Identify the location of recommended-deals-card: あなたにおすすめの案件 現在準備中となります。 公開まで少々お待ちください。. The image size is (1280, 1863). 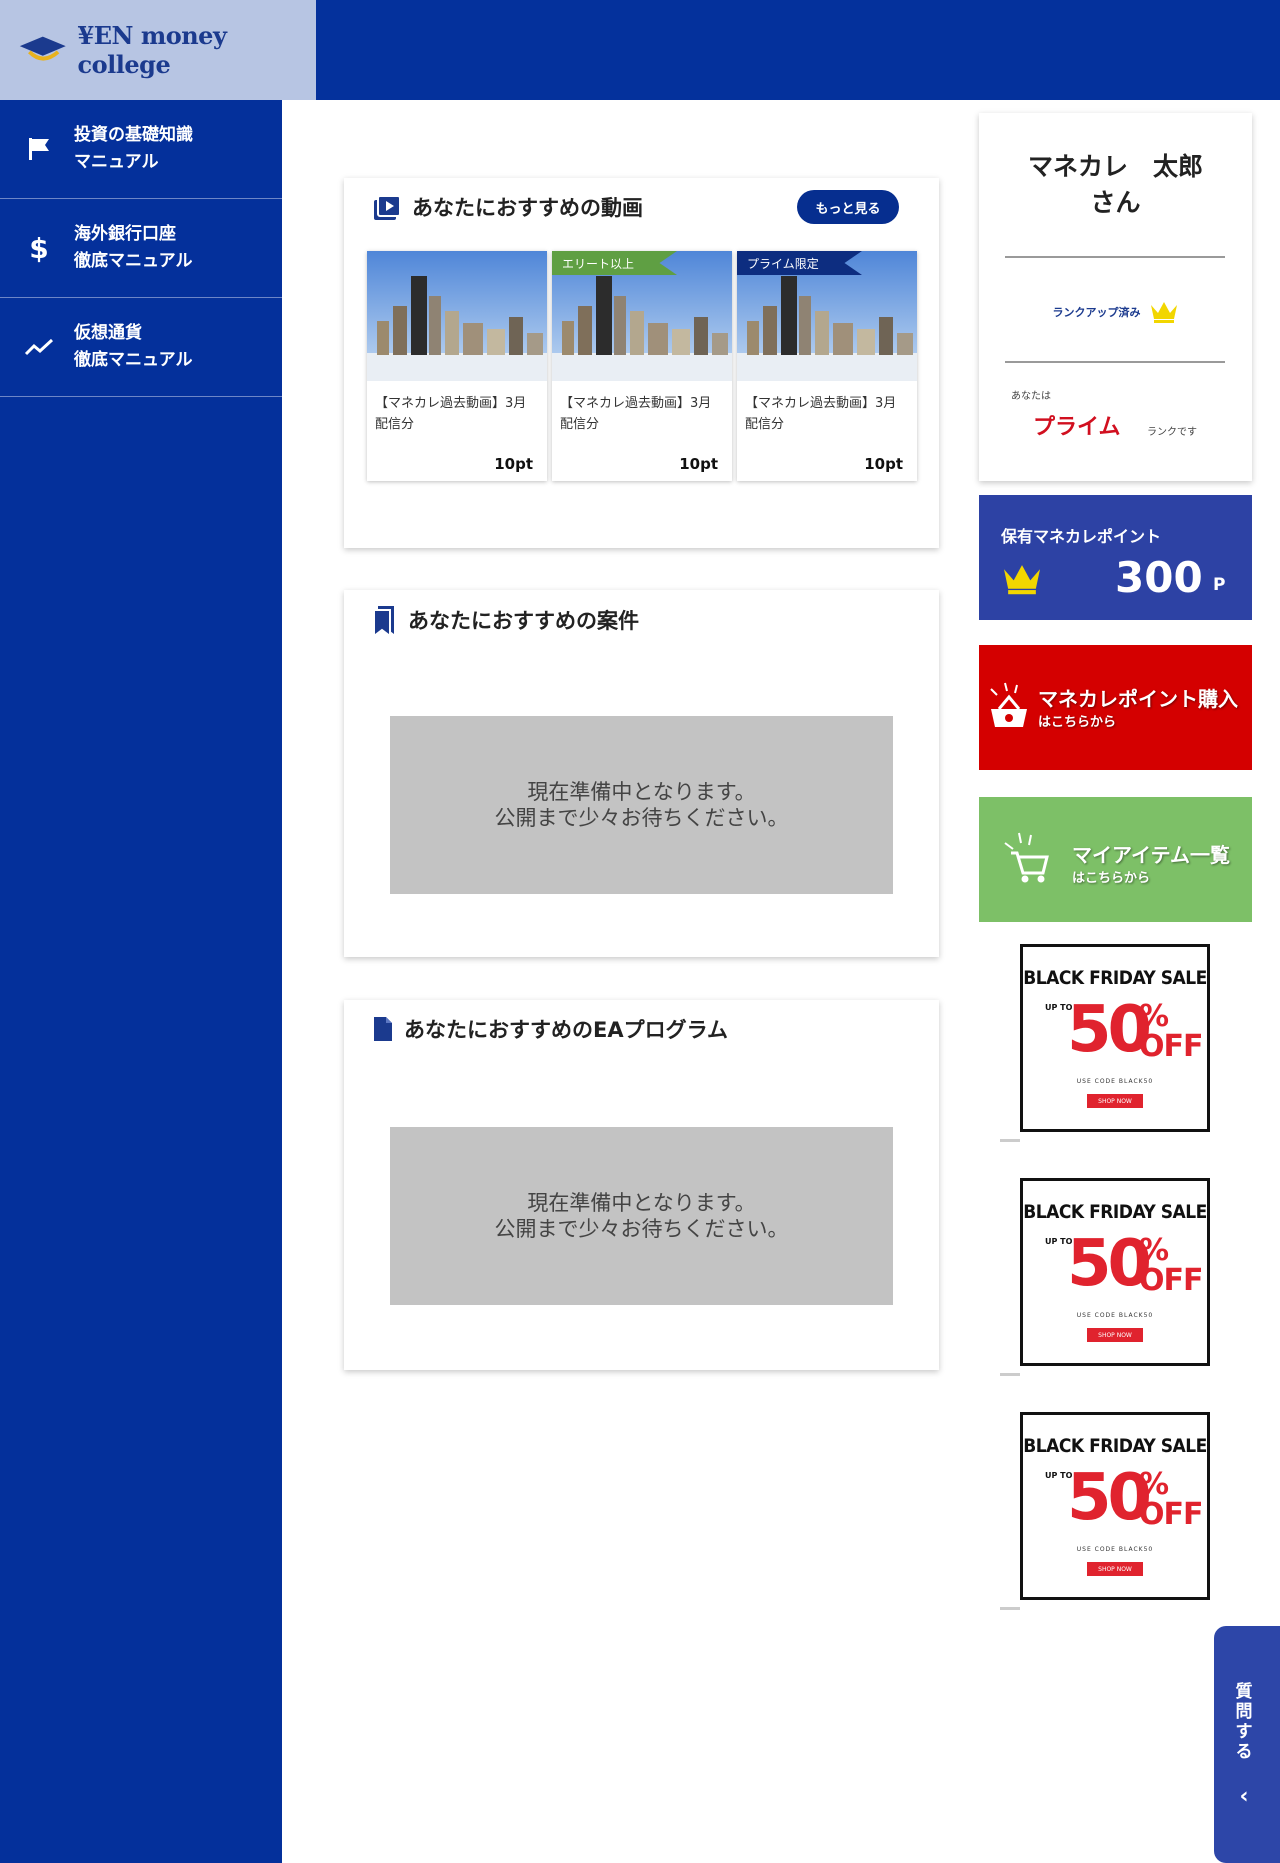
(641, 773).